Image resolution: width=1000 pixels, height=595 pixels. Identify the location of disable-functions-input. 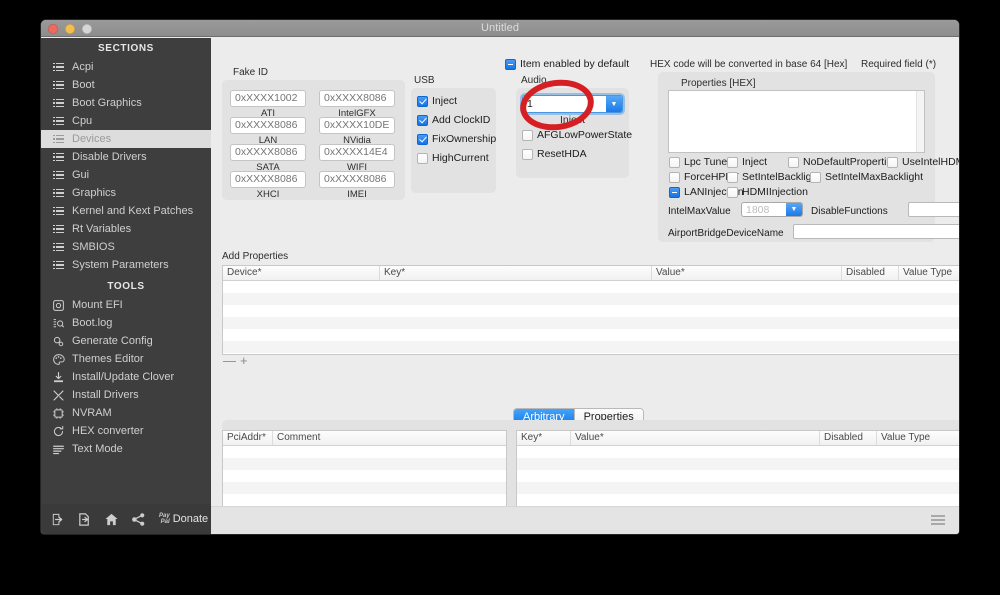
(933, 209).